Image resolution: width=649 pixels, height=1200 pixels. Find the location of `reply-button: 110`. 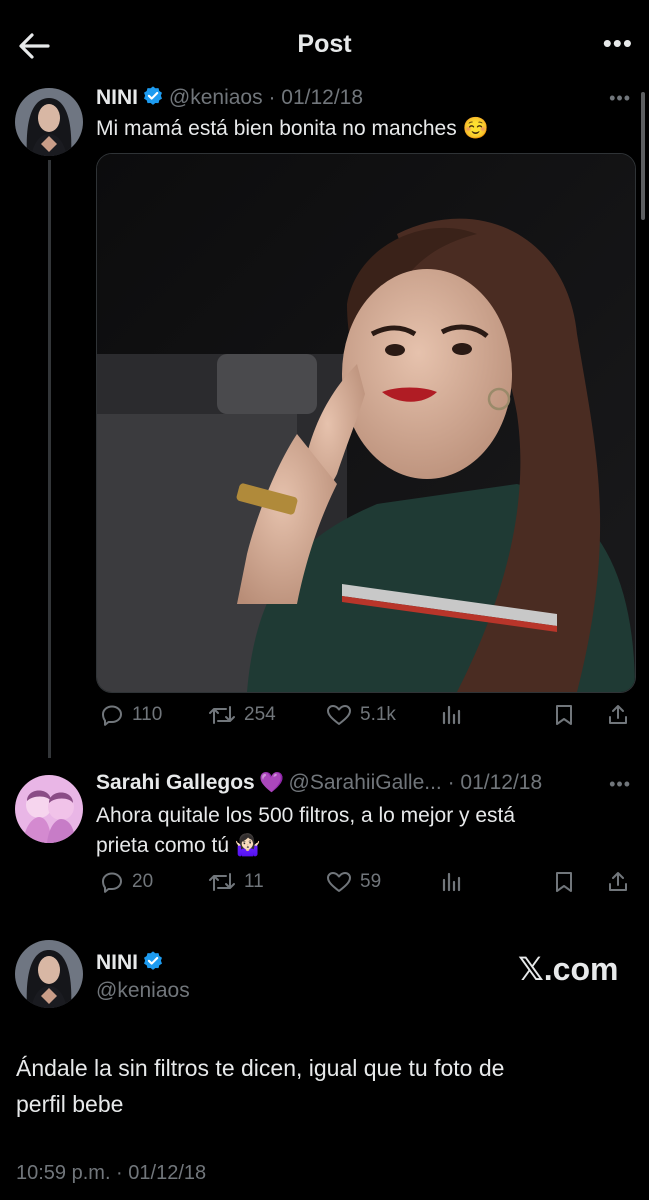

reply-button: 110 is located at coordinates (131, 715).